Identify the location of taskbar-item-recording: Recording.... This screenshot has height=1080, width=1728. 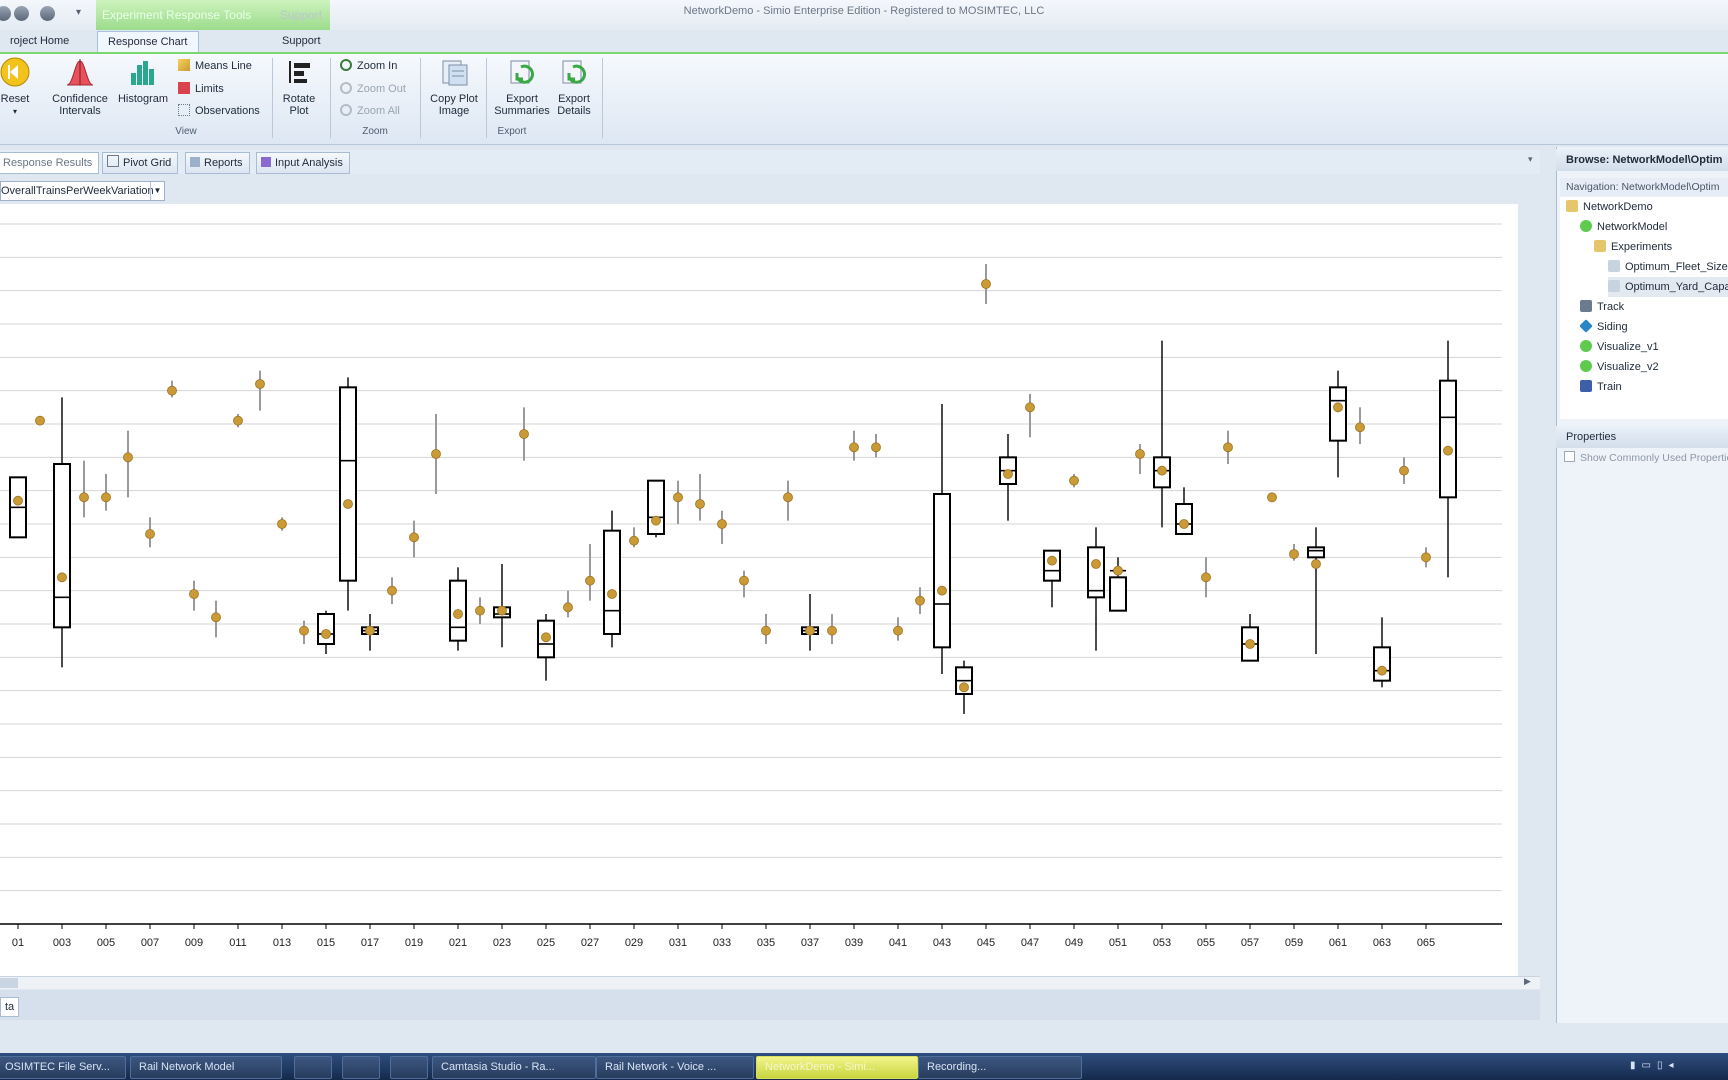
(1000, 1067).